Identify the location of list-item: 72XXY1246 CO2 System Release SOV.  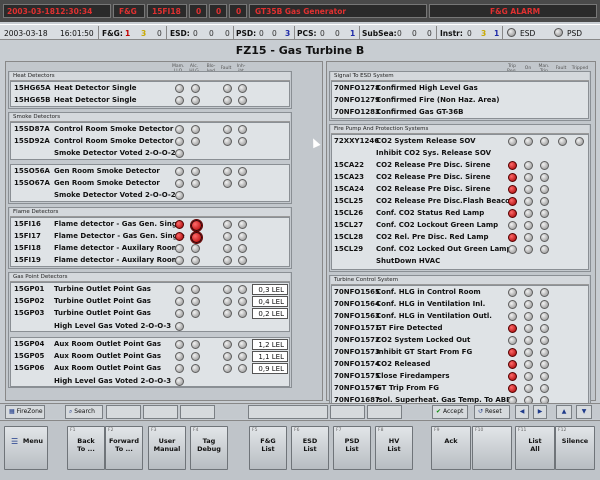
(419, 141).